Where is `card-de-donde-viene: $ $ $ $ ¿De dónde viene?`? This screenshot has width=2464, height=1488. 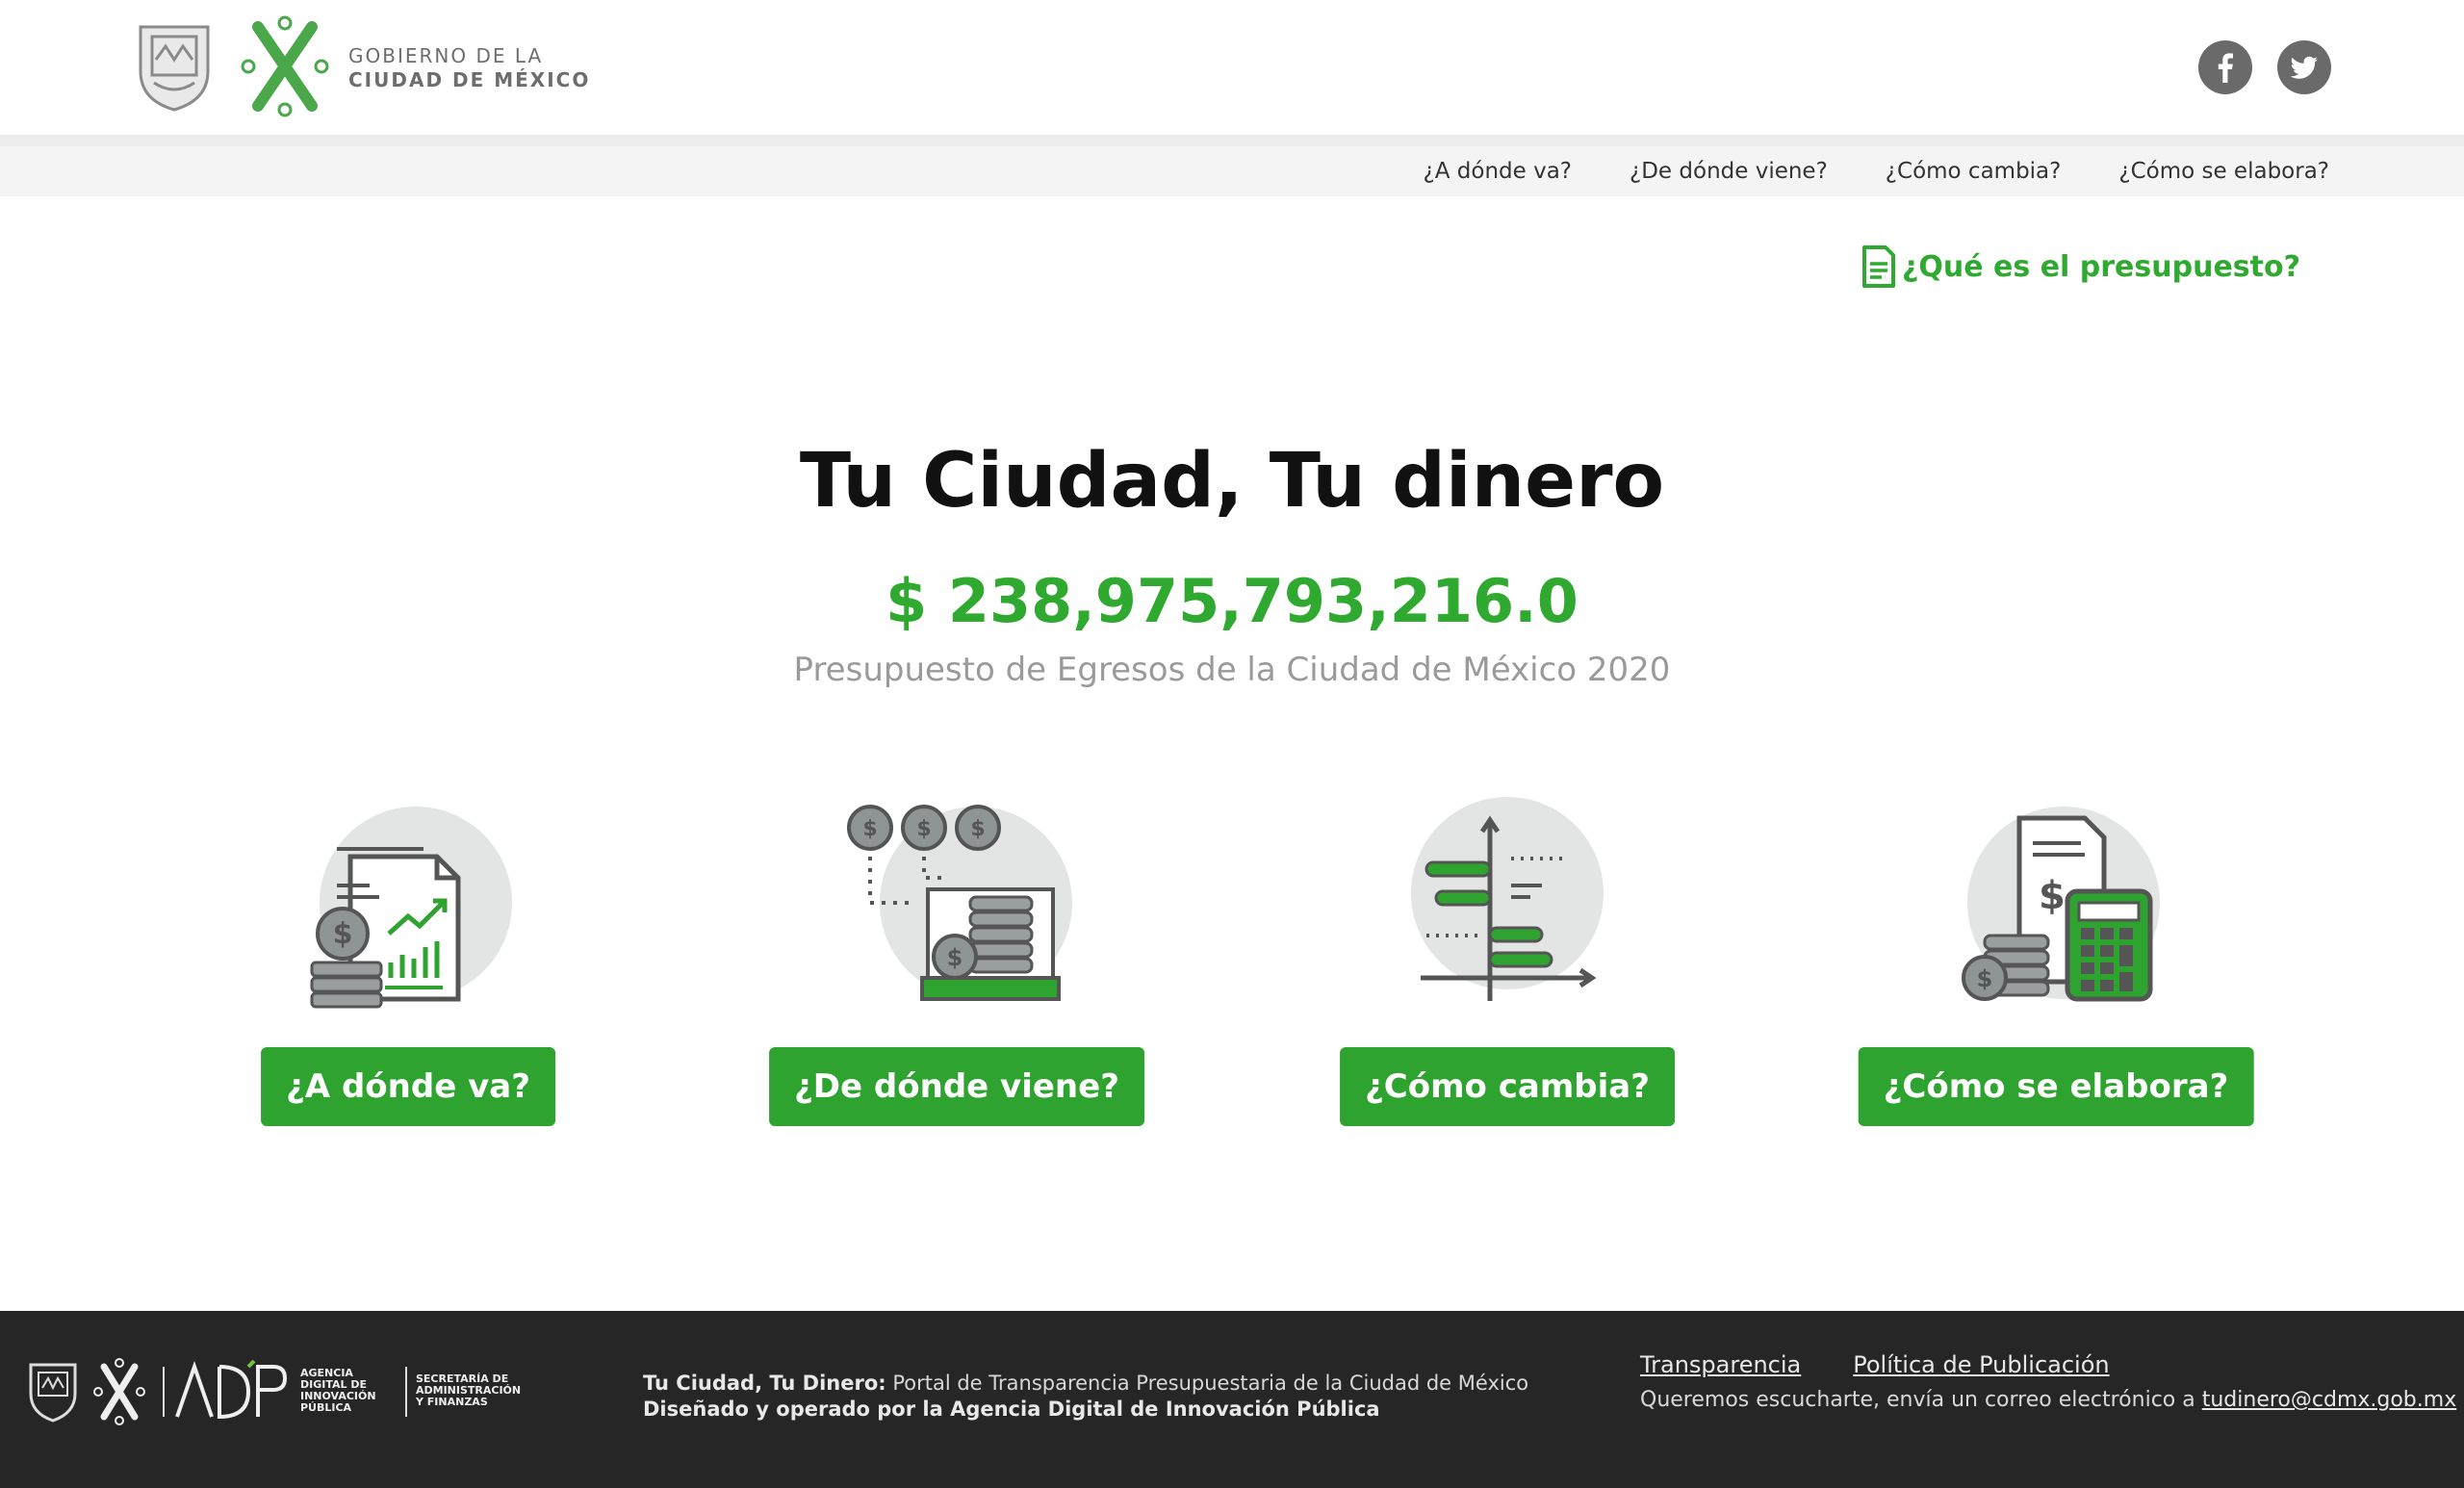
card-de-donde-viene: $ $ $ $ ¿De dónde viene? is located at coordinates (956, 963).